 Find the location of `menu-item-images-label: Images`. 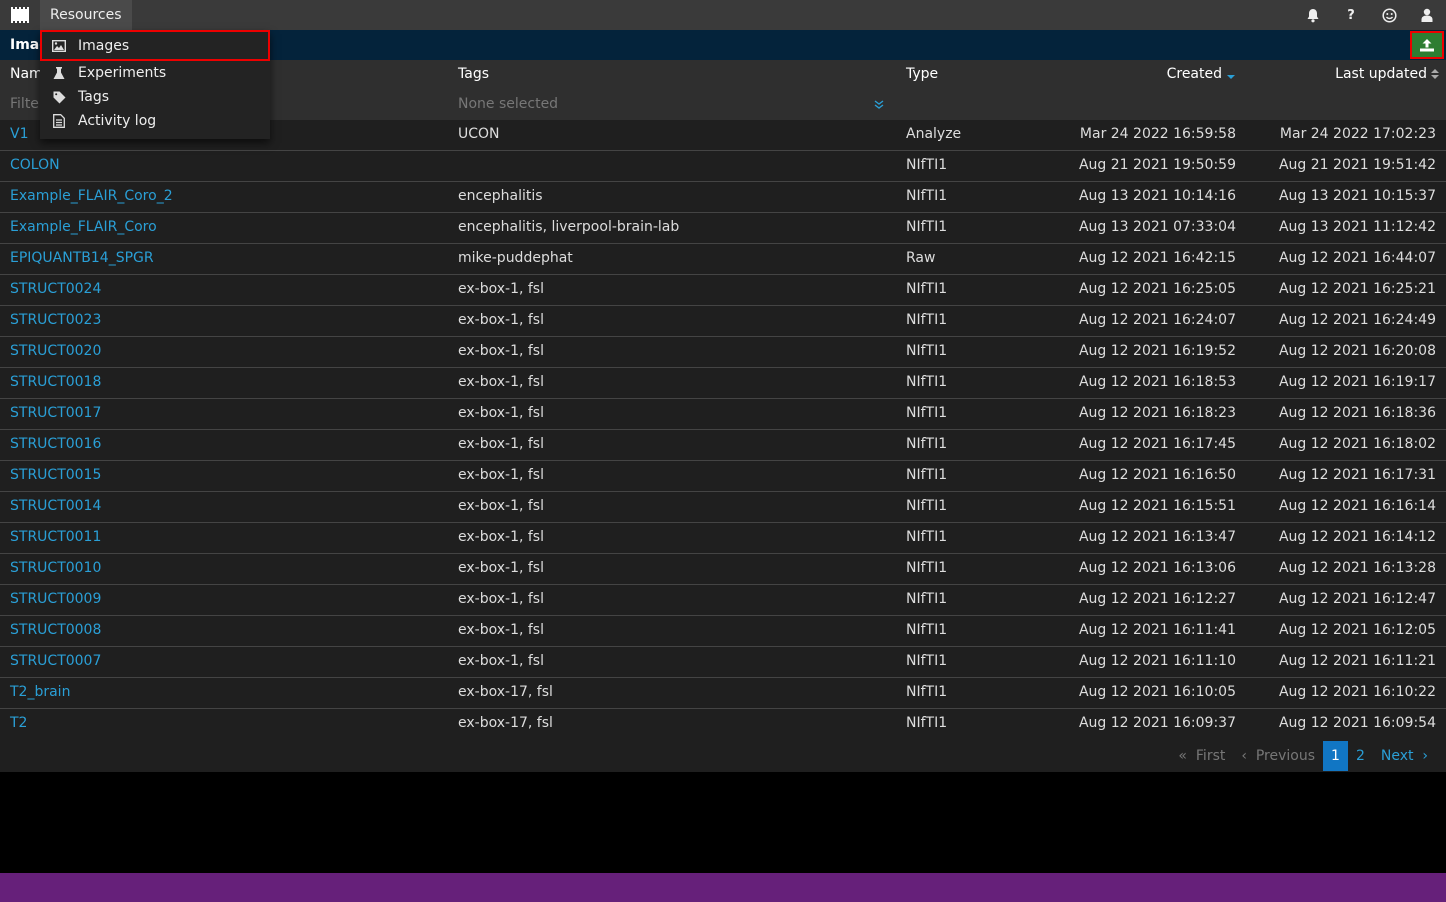

menu-item-images-label: Images is located at coordinates (104, 45).